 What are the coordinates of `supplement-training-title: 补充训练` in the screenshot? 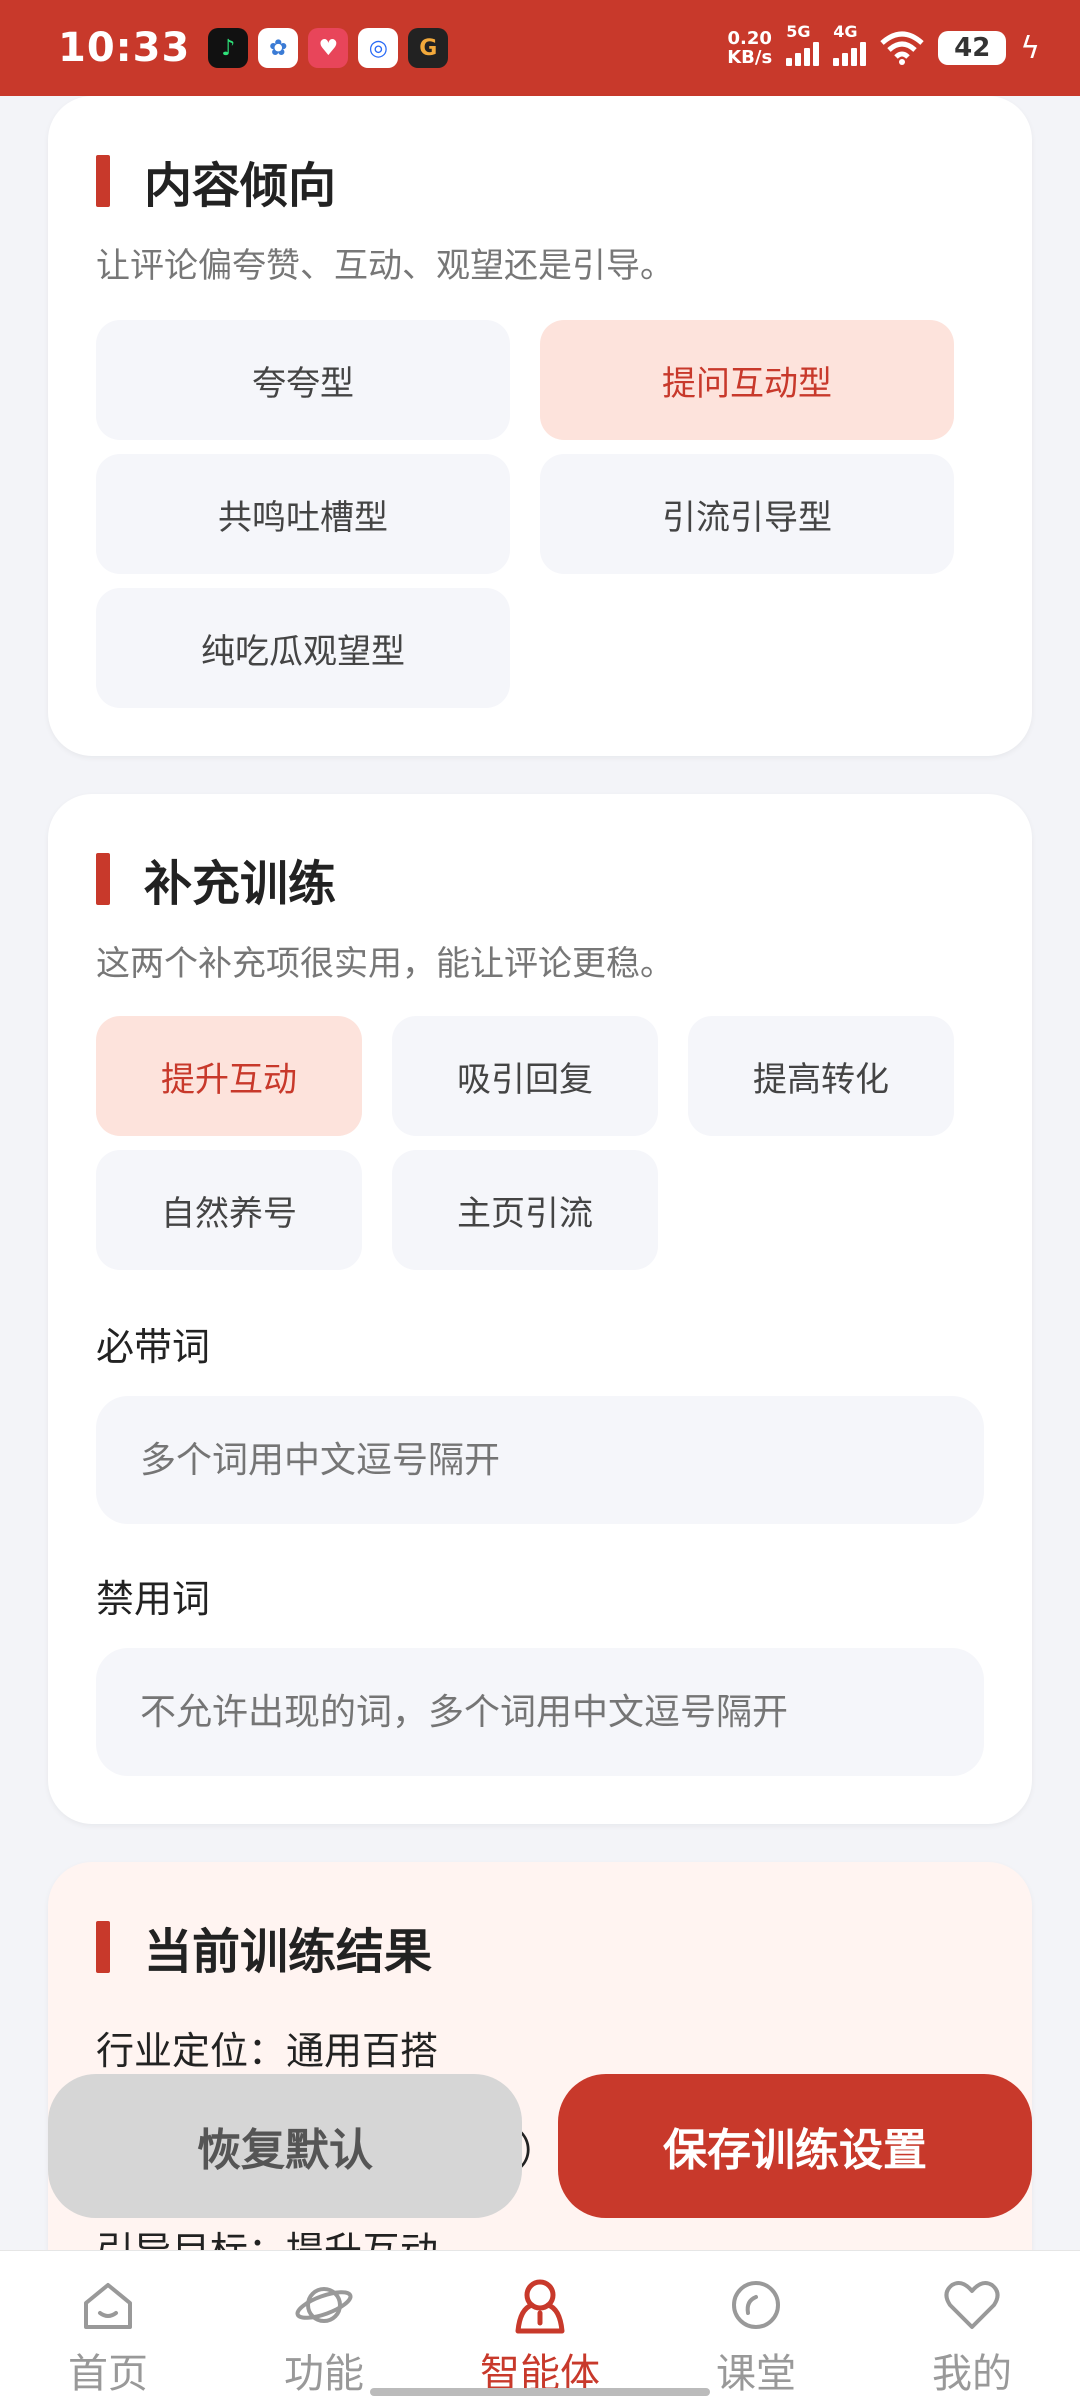 It's located at (216, 879).